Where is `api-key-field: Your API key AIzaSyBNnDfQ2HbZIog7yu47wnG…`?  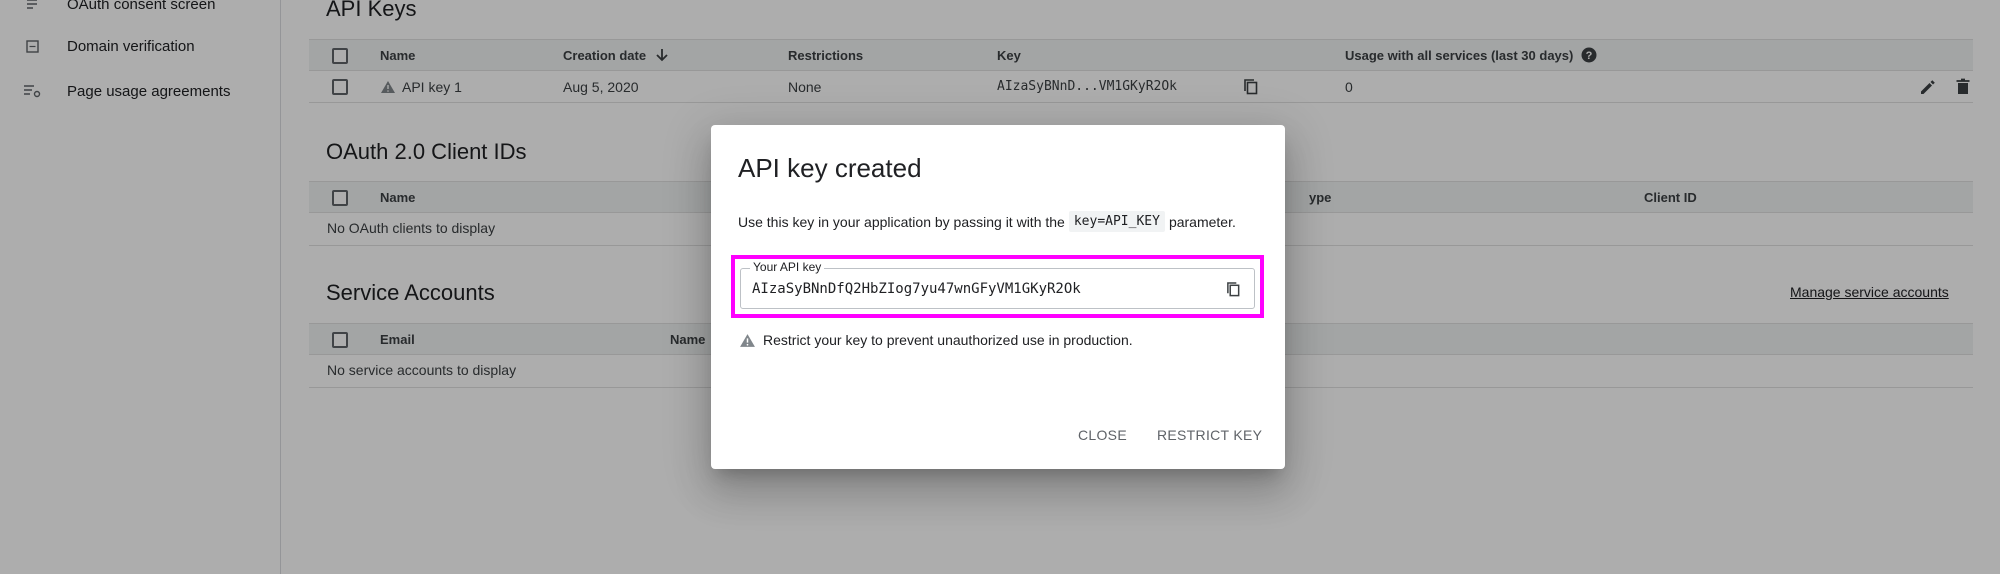 api-key-field: Your API key AIzaSyBNnDfQ2HbZIog7yu47wnG… is located at coordinates (997, 284).